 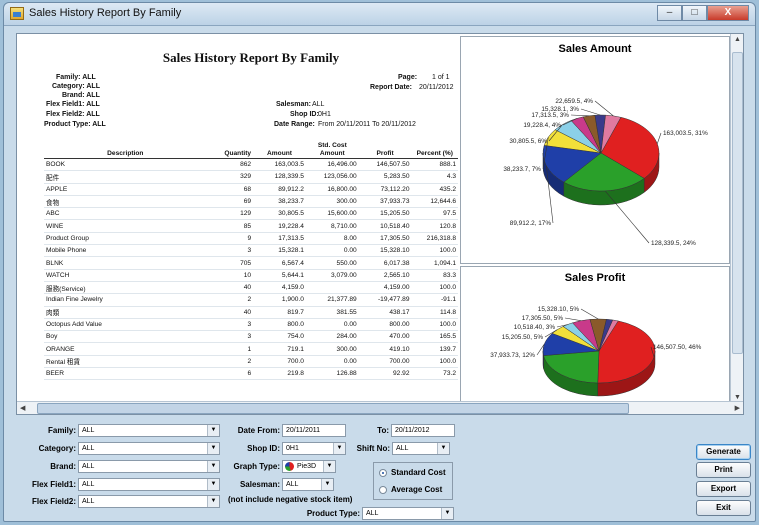 I want to click on print-button: Print, so click(x=723, y=470).